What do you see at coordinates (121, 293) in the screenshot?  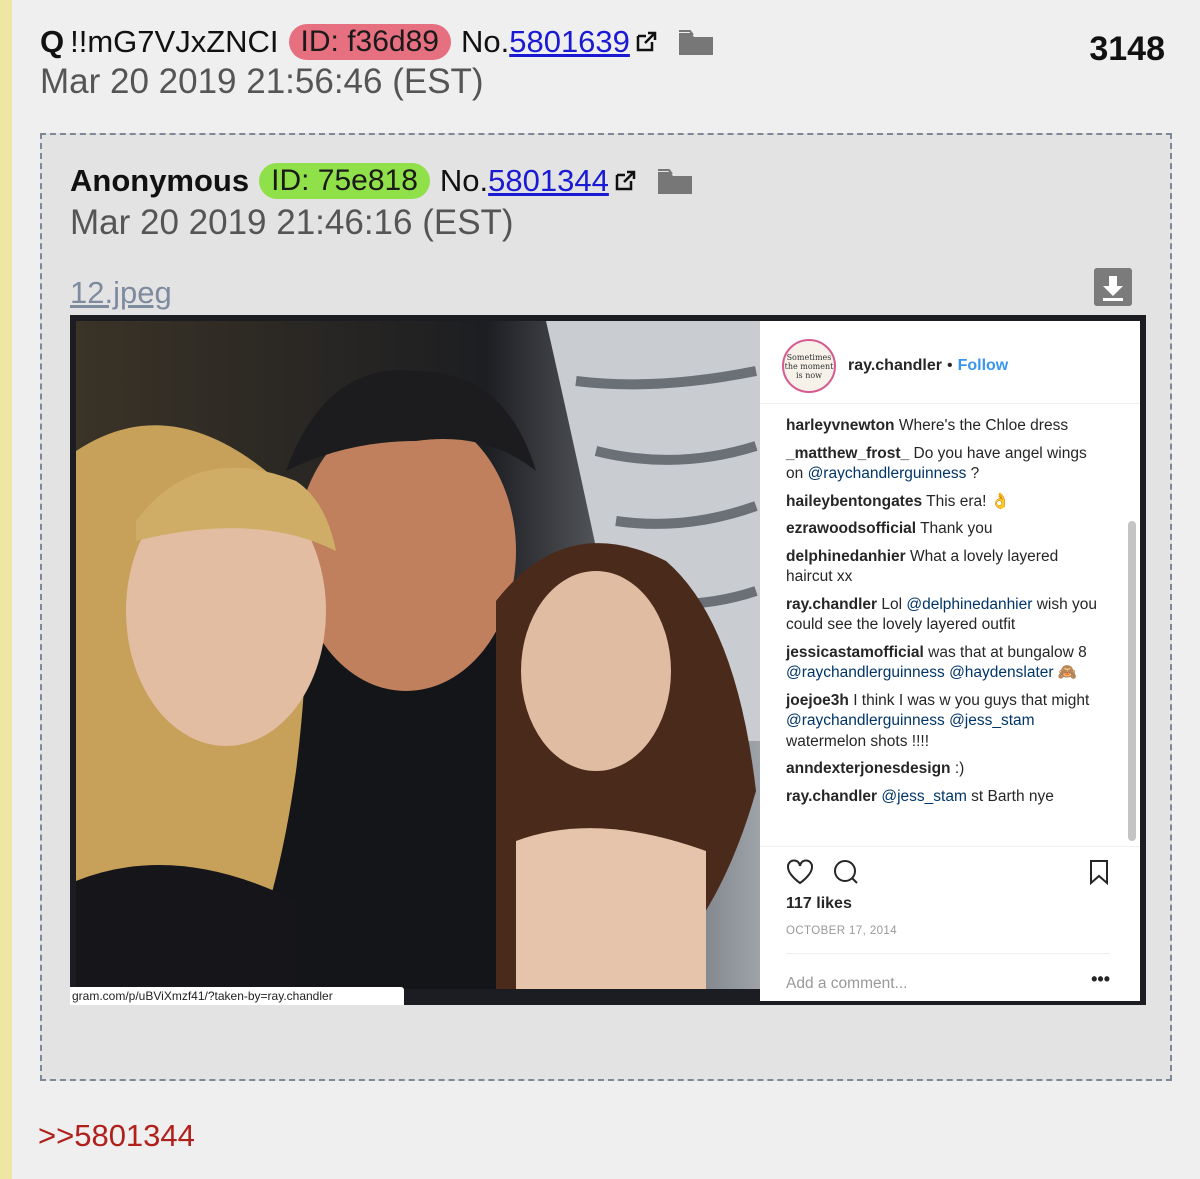 I see `image-filename-link: 12.jpeg` at bounding box center [121, 293].